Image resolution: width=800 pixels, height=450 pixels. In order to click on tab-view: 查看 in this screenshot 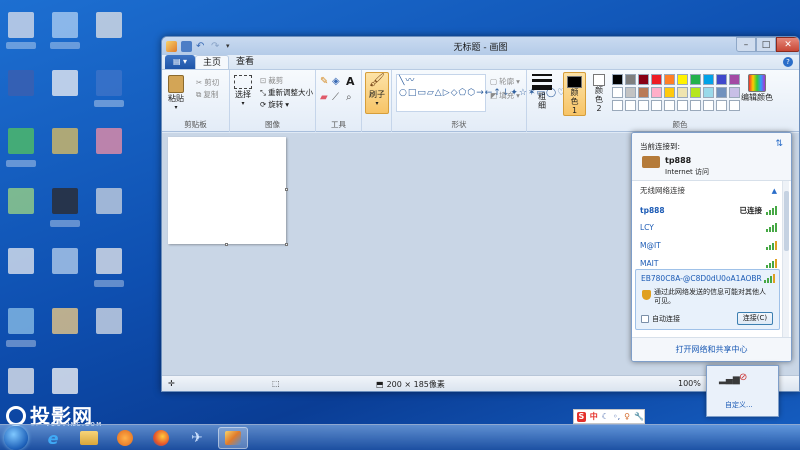, I will do `click(245, 62)`.